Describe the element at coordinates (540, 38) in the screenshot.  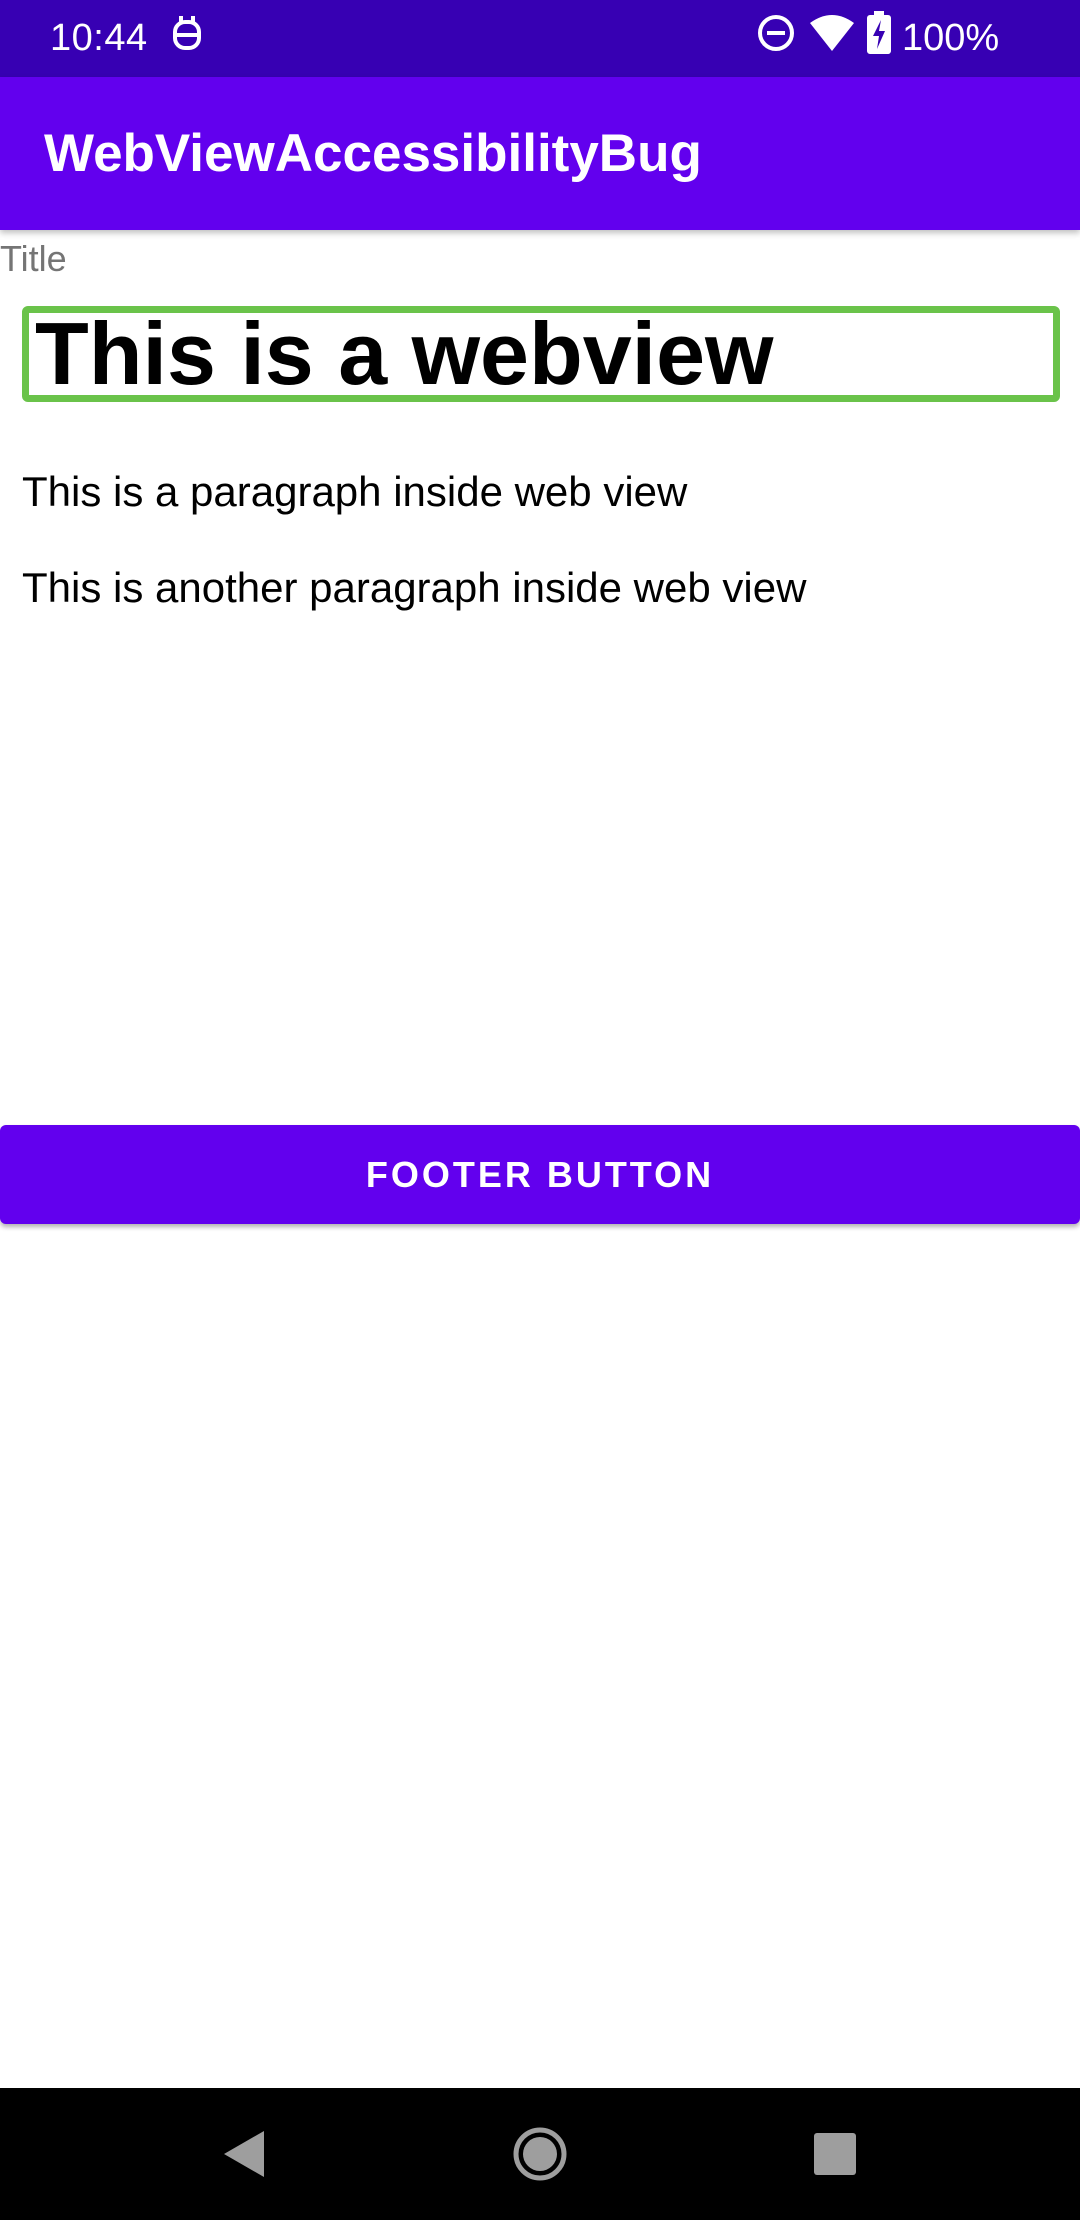
I see `status-bar: 10:44 100%` at that location.